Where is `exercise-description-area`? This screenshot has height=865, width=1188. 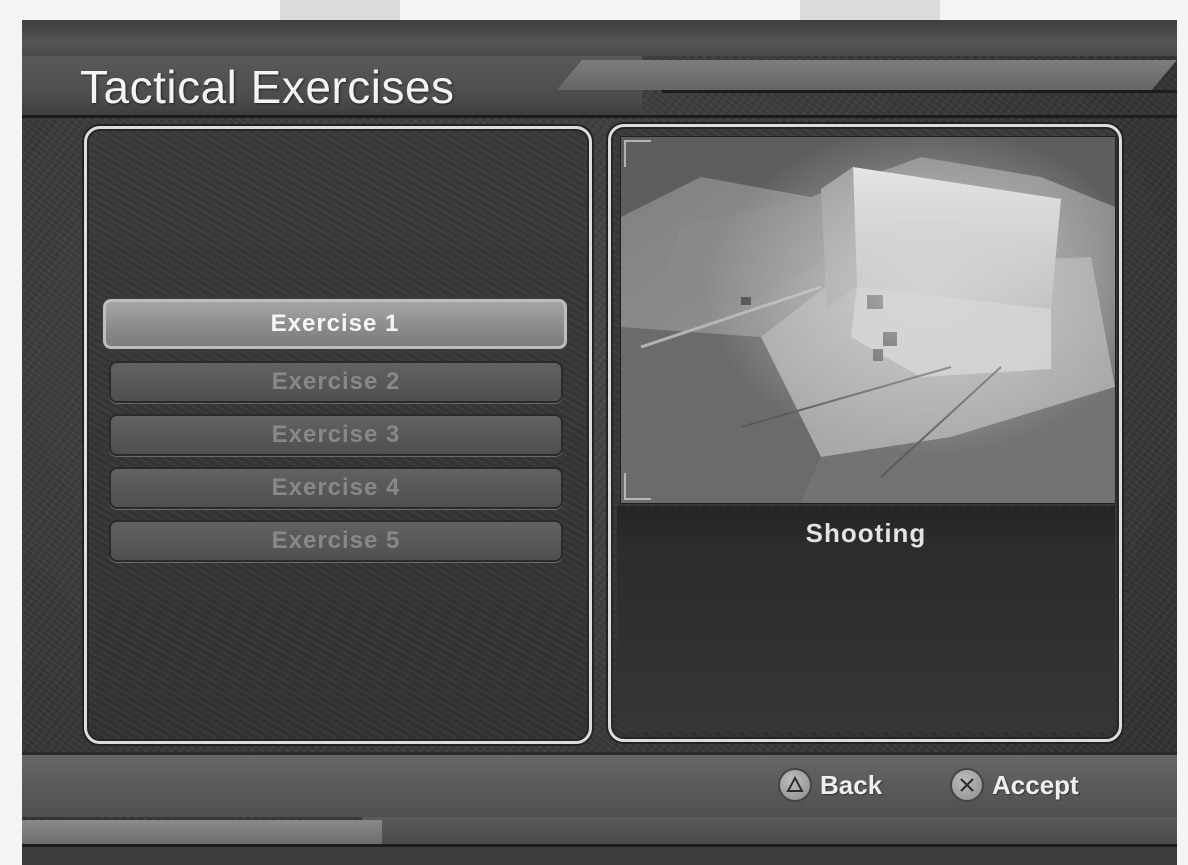
exercise-description-area is located at coordinates (866, 646).